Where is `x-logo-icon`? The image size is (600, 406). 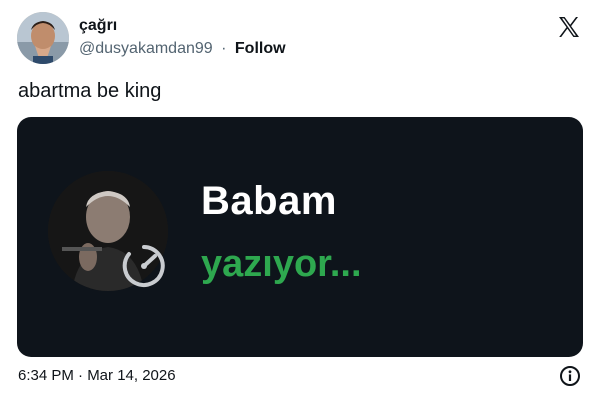
x-logo-icon is located at coordinates (569, 27).